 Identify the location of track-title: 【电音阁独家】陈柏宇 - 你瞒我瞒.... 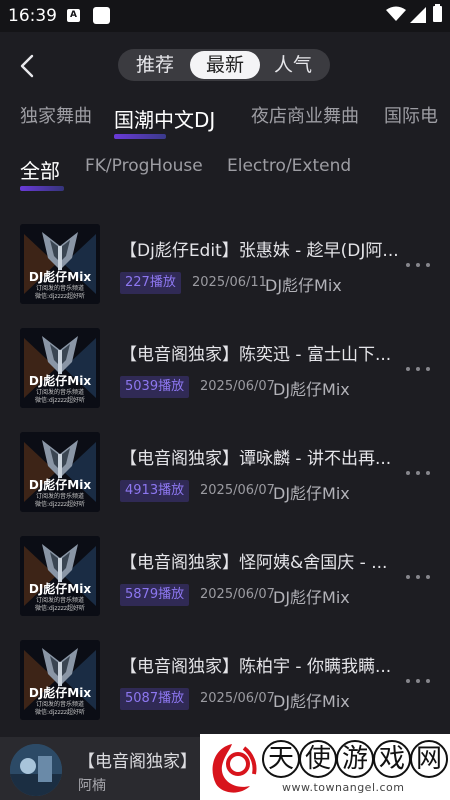
(256, 667).